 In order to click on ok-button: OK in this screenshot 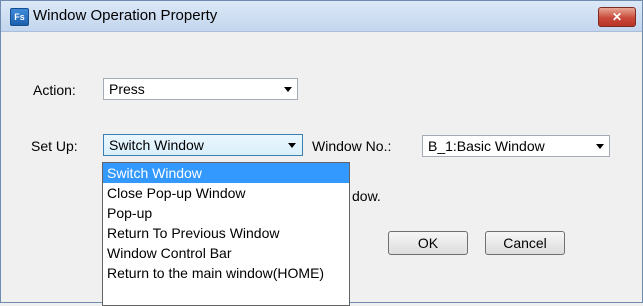, I will do `click(428, 243)`.